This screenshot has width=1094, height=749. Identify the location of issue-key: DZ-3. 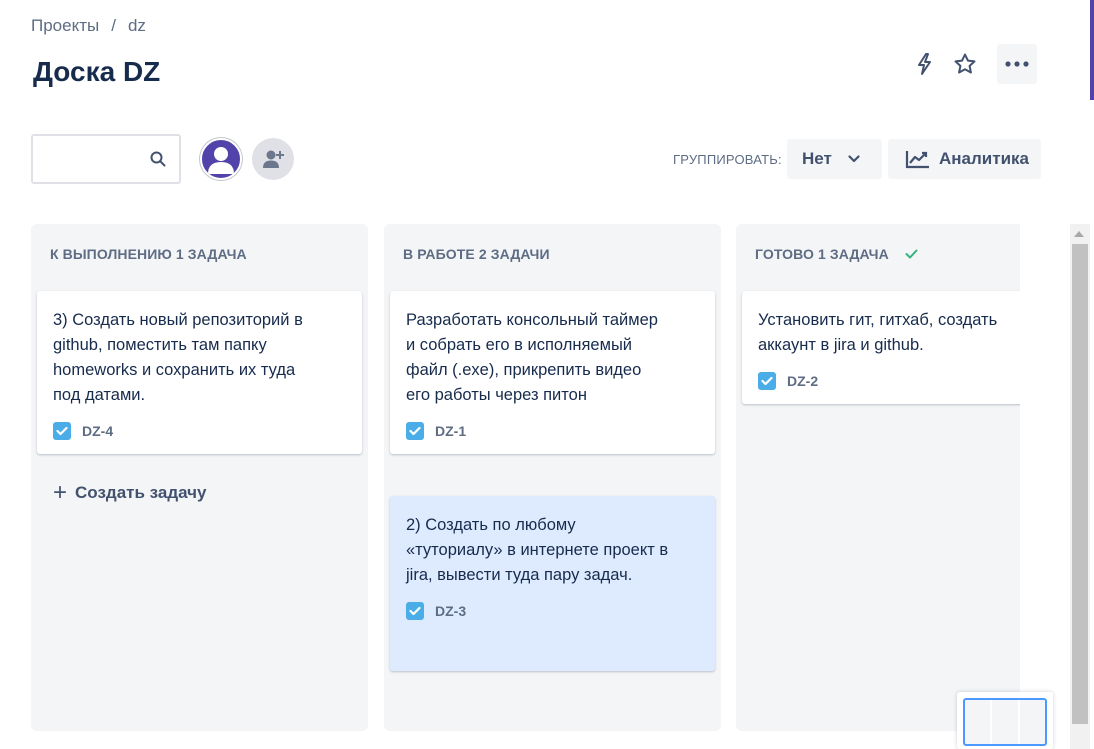
(450, 611).